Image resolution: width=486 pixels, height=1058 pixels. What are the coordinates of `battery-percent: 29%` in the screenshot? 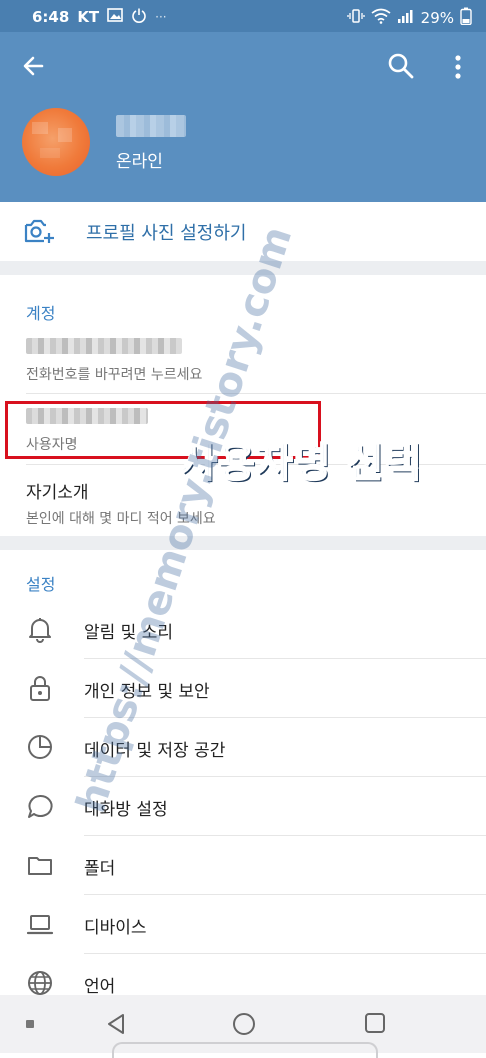 It's located at (437, 18).